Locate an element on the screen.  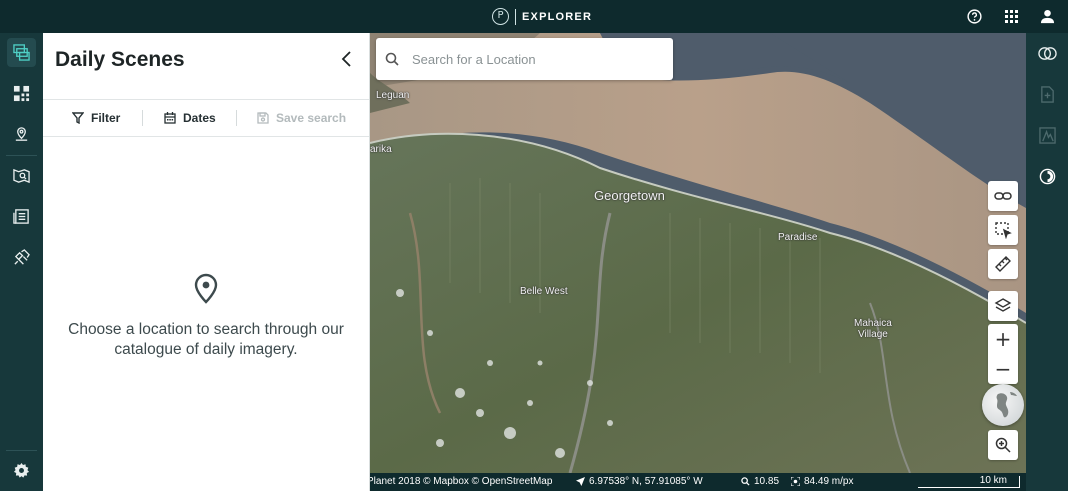
layers-icon is located at coordinates (1003, 306).